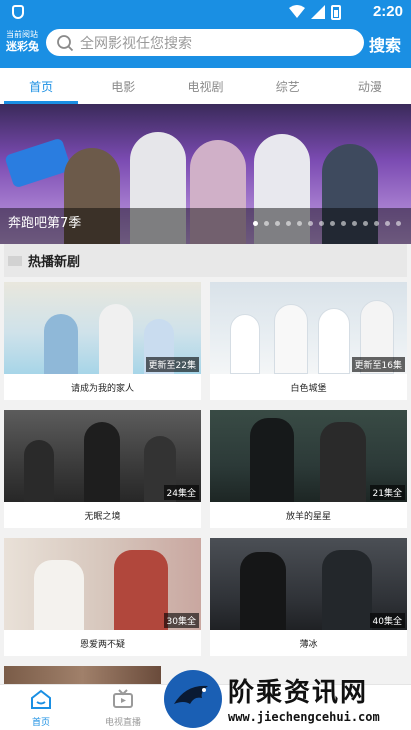 Image resolution: width=411 pixels, height=730 pixels. I want to click on status-time: 2:20, so click(387, 11).